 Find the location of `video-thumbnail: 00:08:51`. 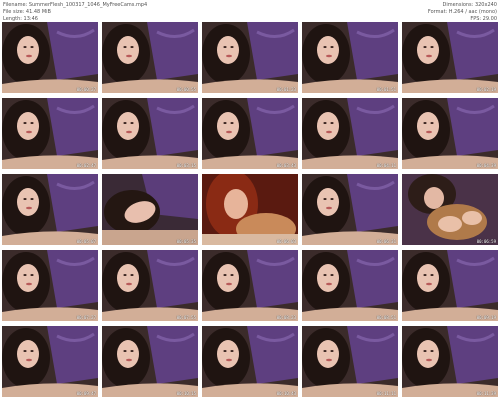

video-thumbnail: 00:08:51 is located at coordinates (350, 285).